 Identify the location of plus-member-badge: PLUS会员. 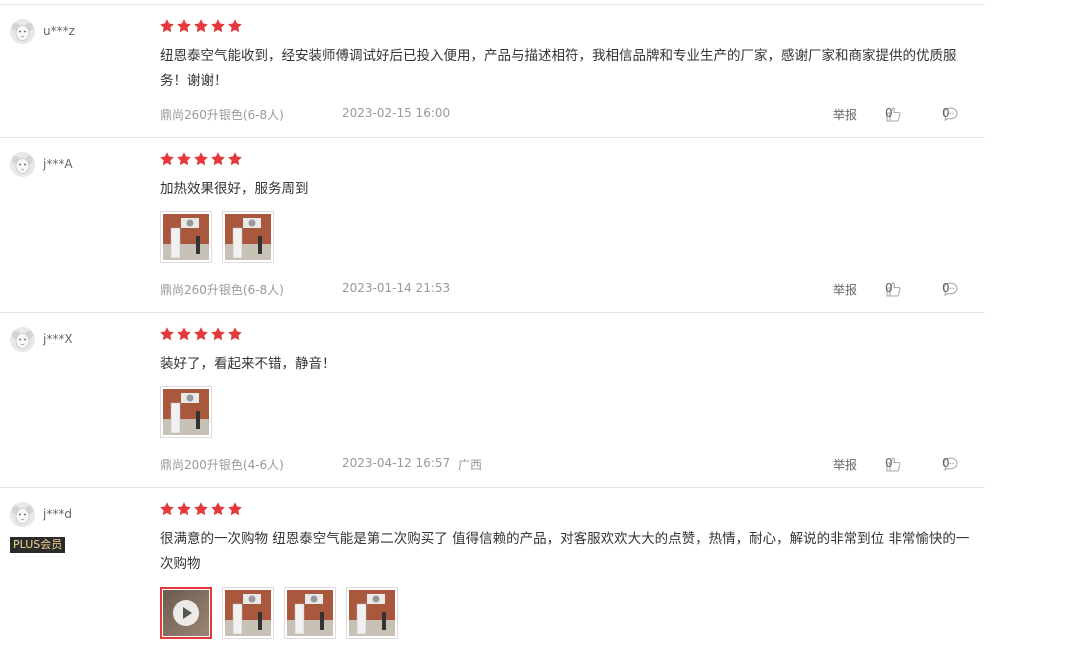
(38, 545).